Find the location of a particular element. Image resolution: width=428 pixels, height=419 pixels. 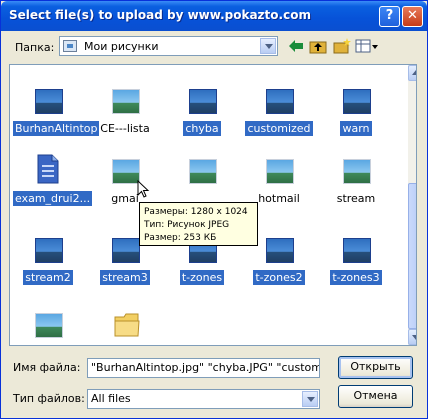

file-label: stream3 is located at coordinates (125, 277).